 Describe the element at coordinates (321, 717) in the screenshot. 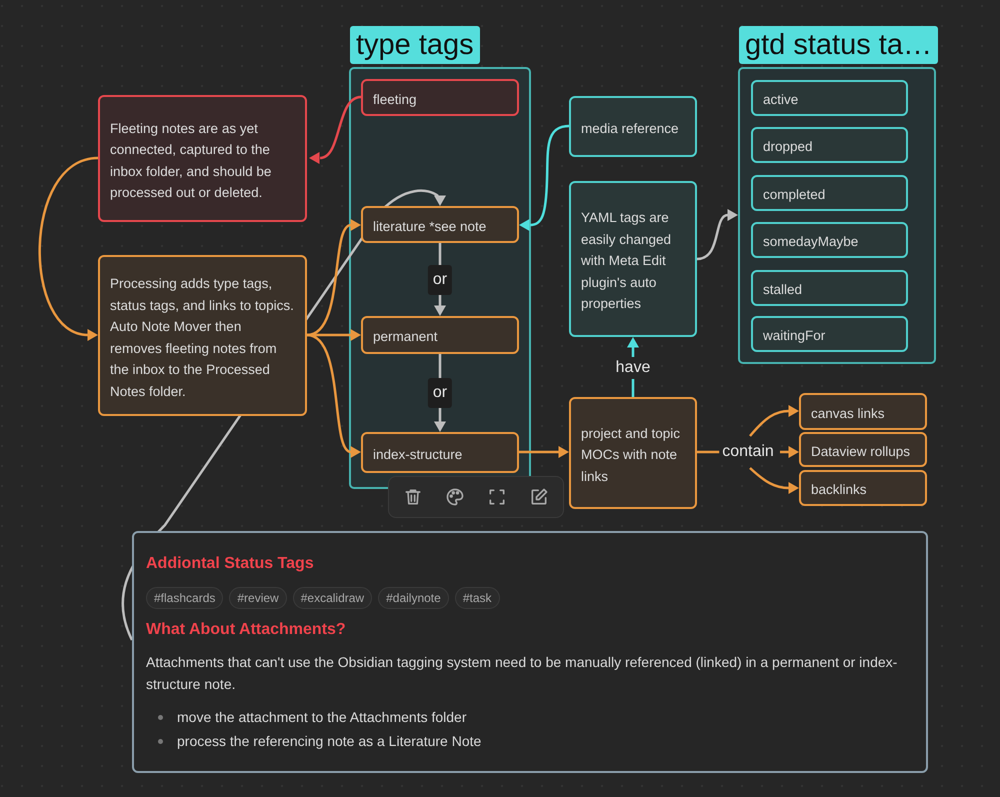

I see `list-item: move the attachment to the Attachments folder` at that location.